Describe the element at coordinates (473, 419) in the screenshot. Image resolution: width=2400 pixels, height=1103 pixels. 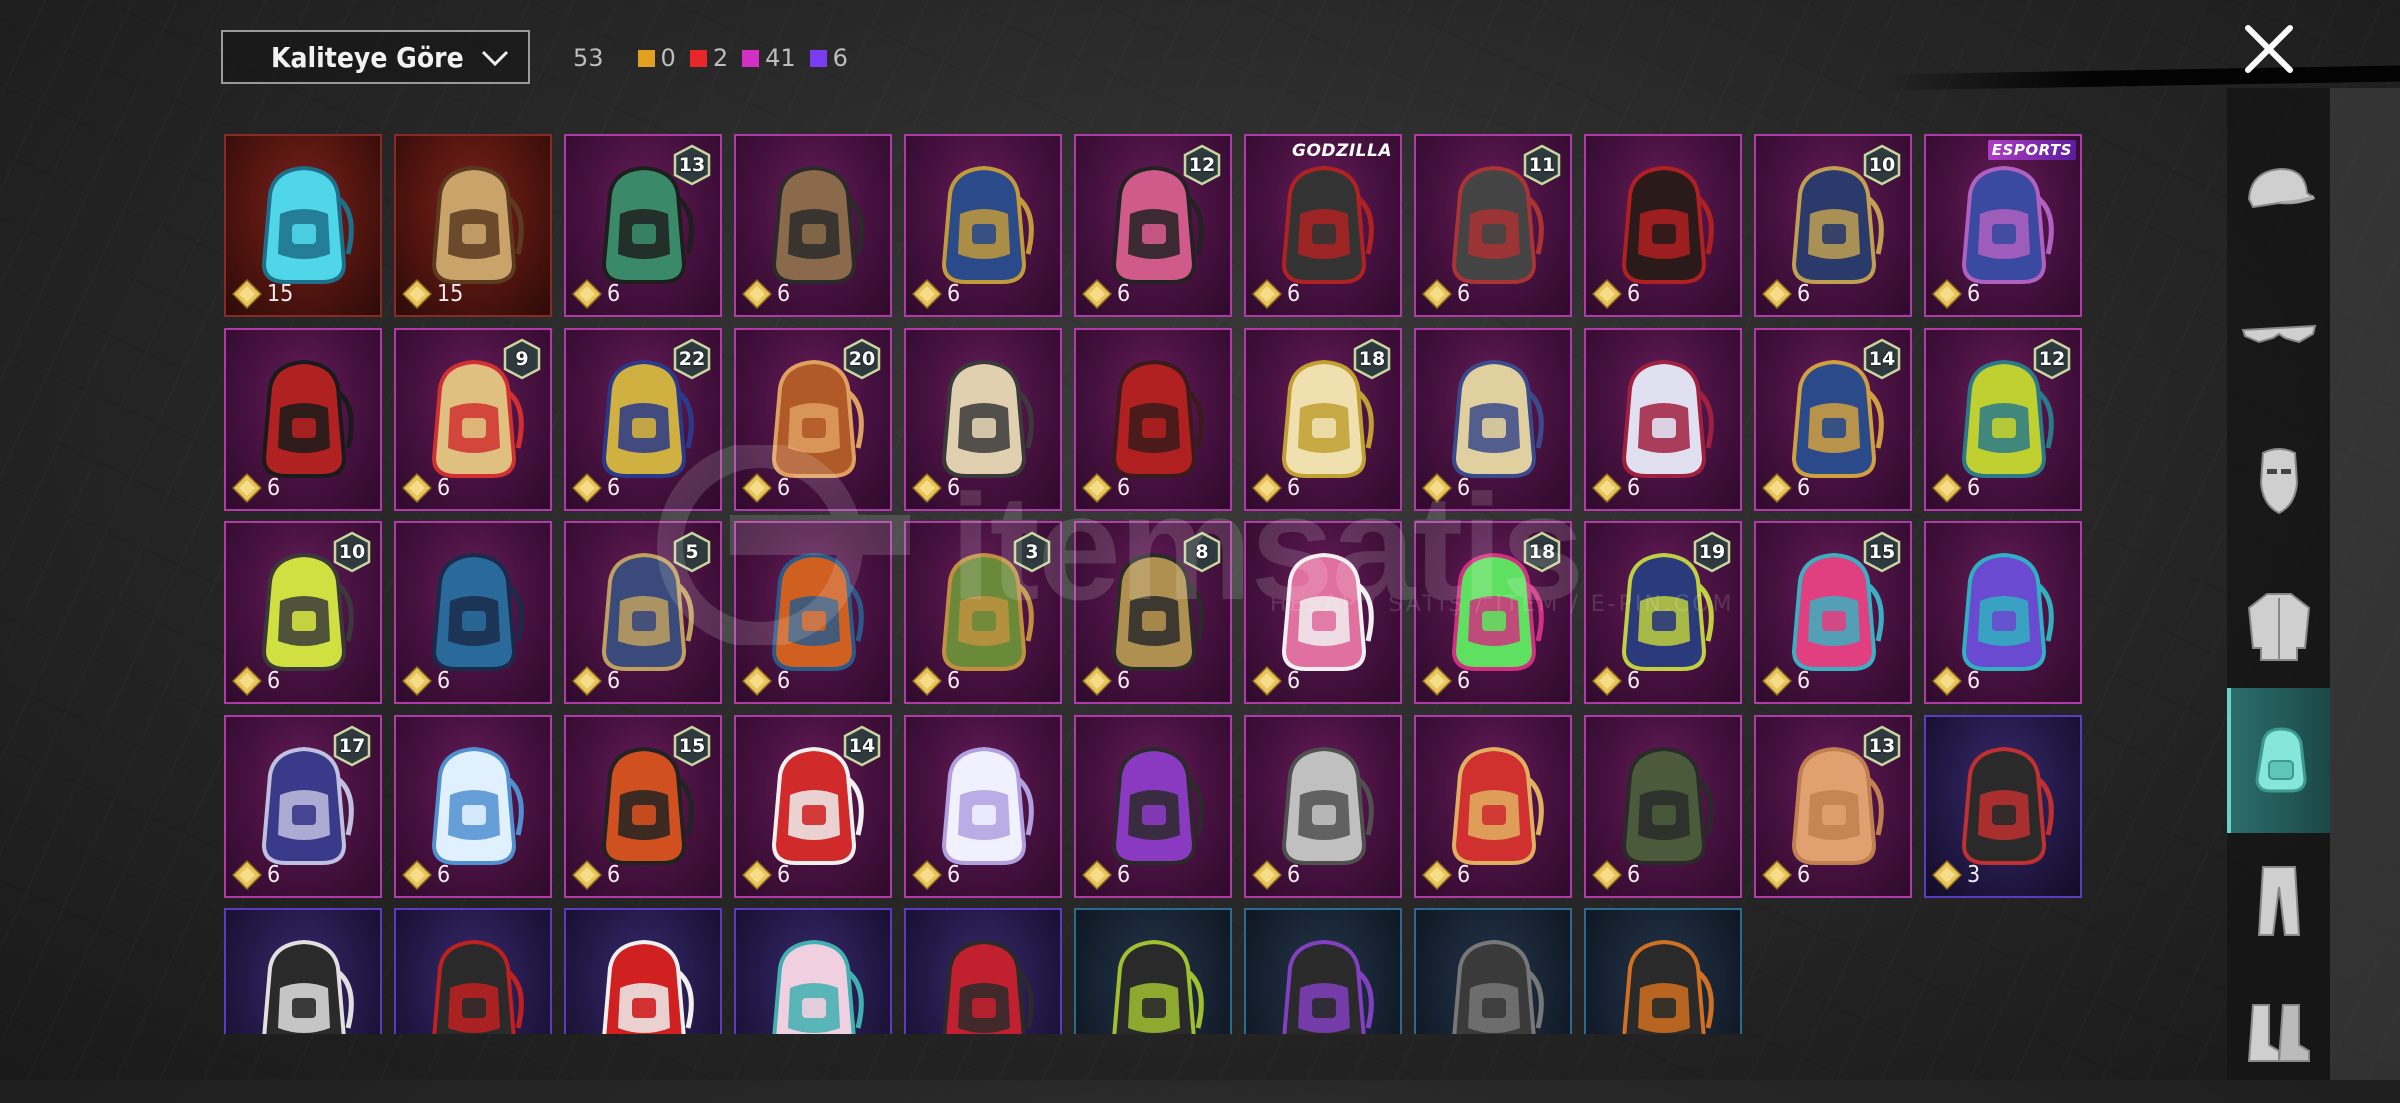
I see `item-tile: 9 6` at that location.